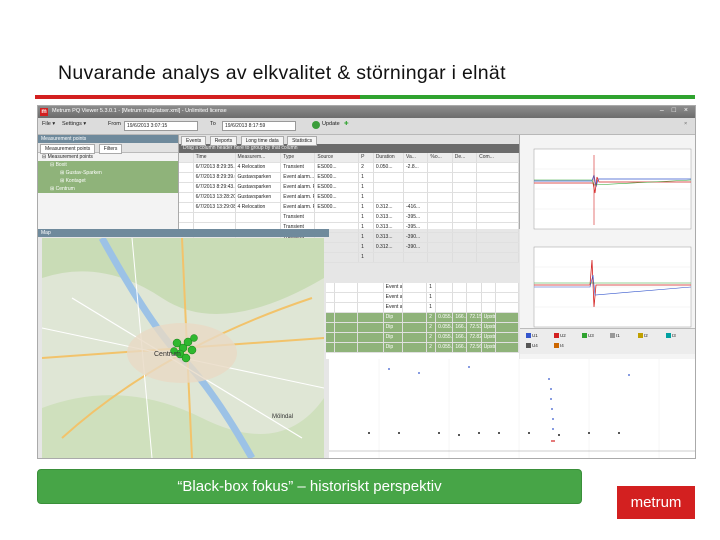  I want to click on column-header: P, so click(366, 157).